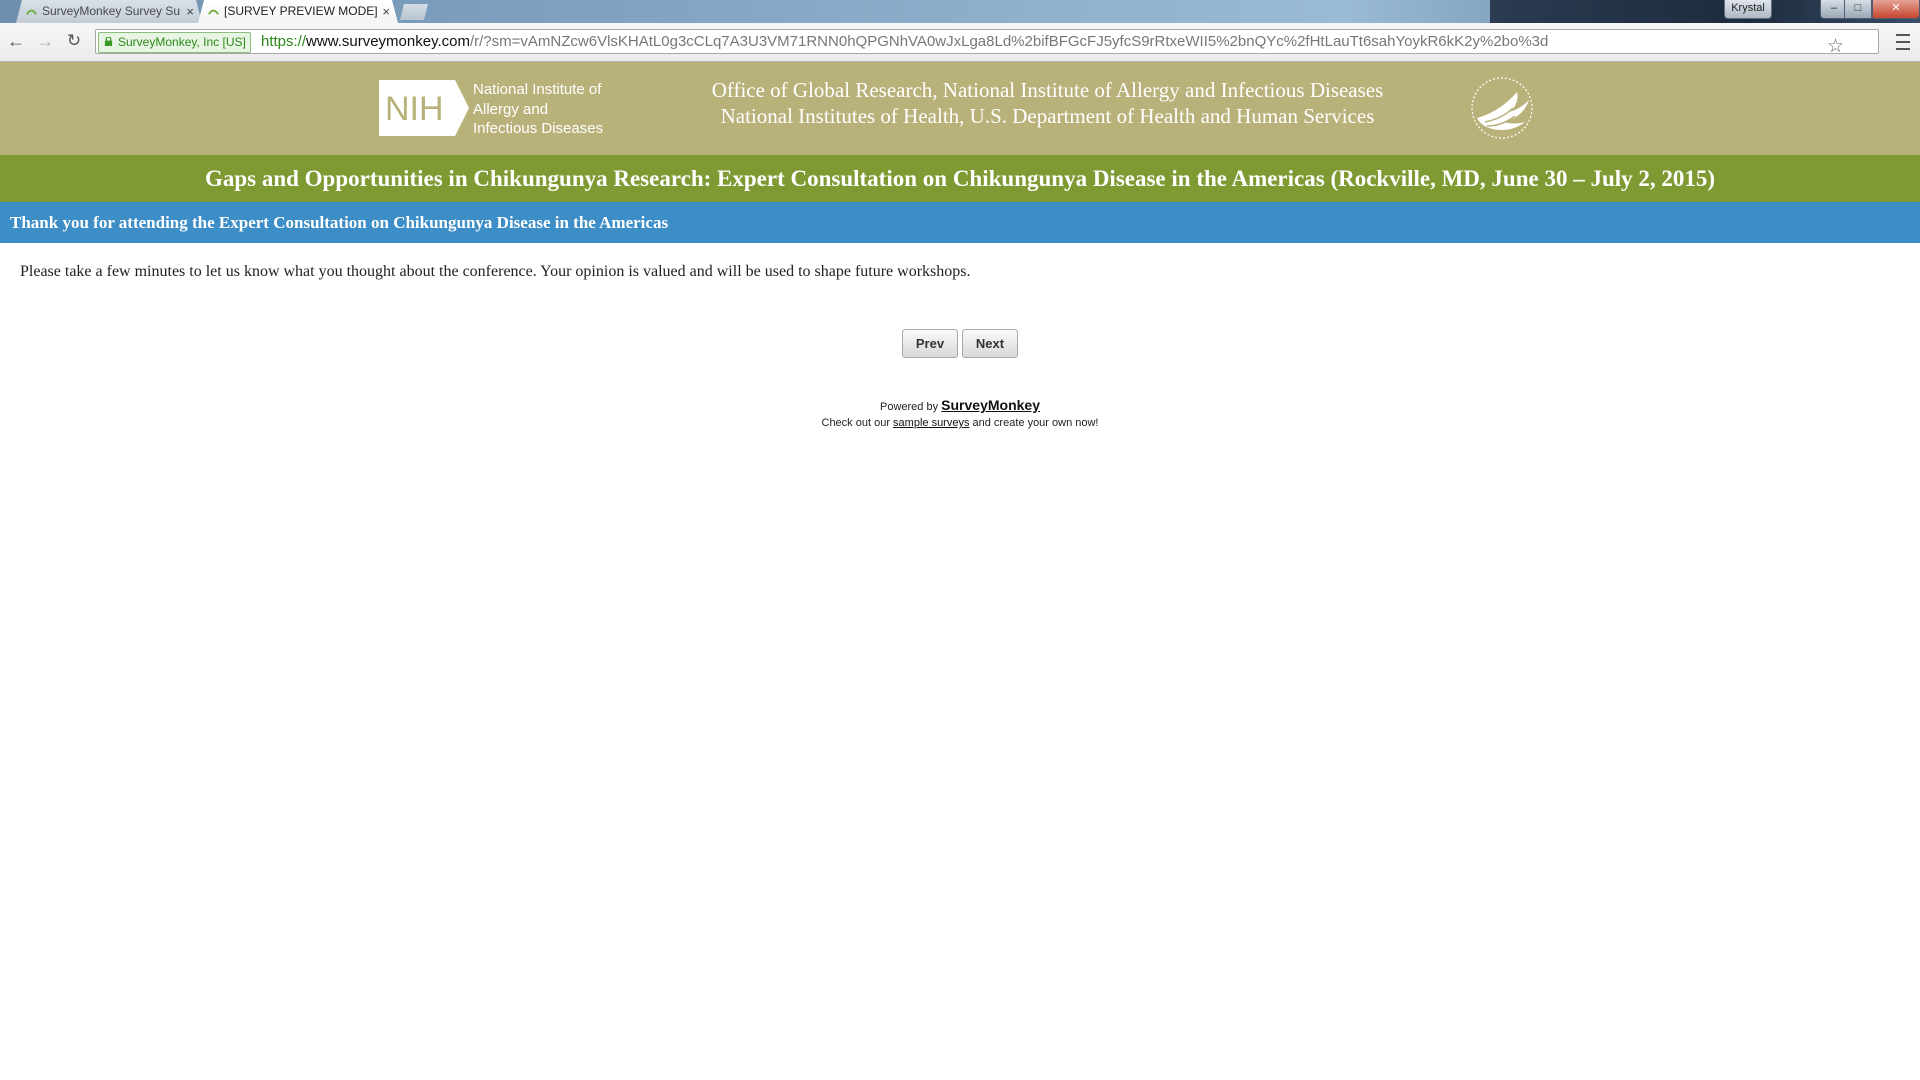 The height and width of the screenshot is (1080, 1920). What do you see at coordinates (911, 407) in the screenshot?
I see `powered-by-text: Powered by` at bounding box center [911, 407].